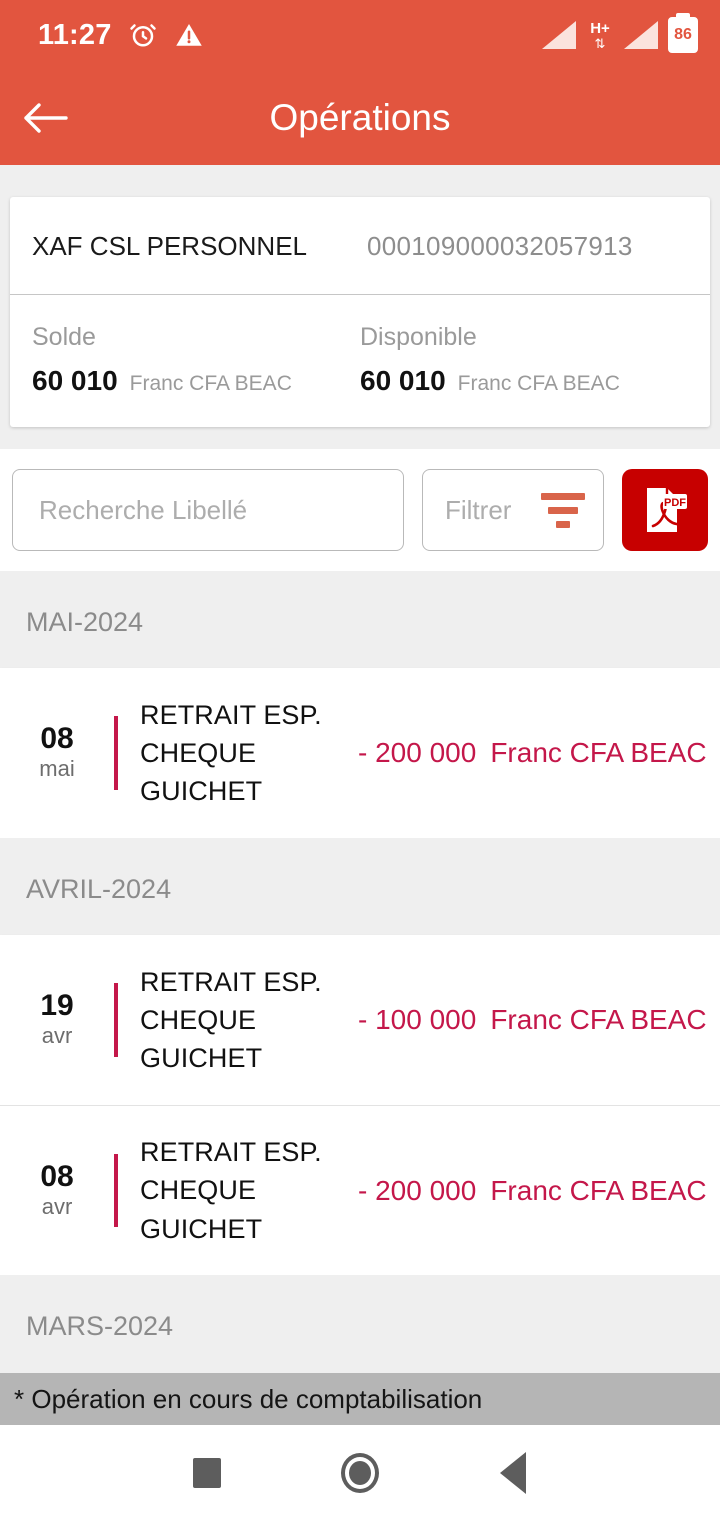 The image size is (720, 1520). Describe the element at coordinates (57, 769) in the screenshot. I see `transaction-month: mai` at that location.